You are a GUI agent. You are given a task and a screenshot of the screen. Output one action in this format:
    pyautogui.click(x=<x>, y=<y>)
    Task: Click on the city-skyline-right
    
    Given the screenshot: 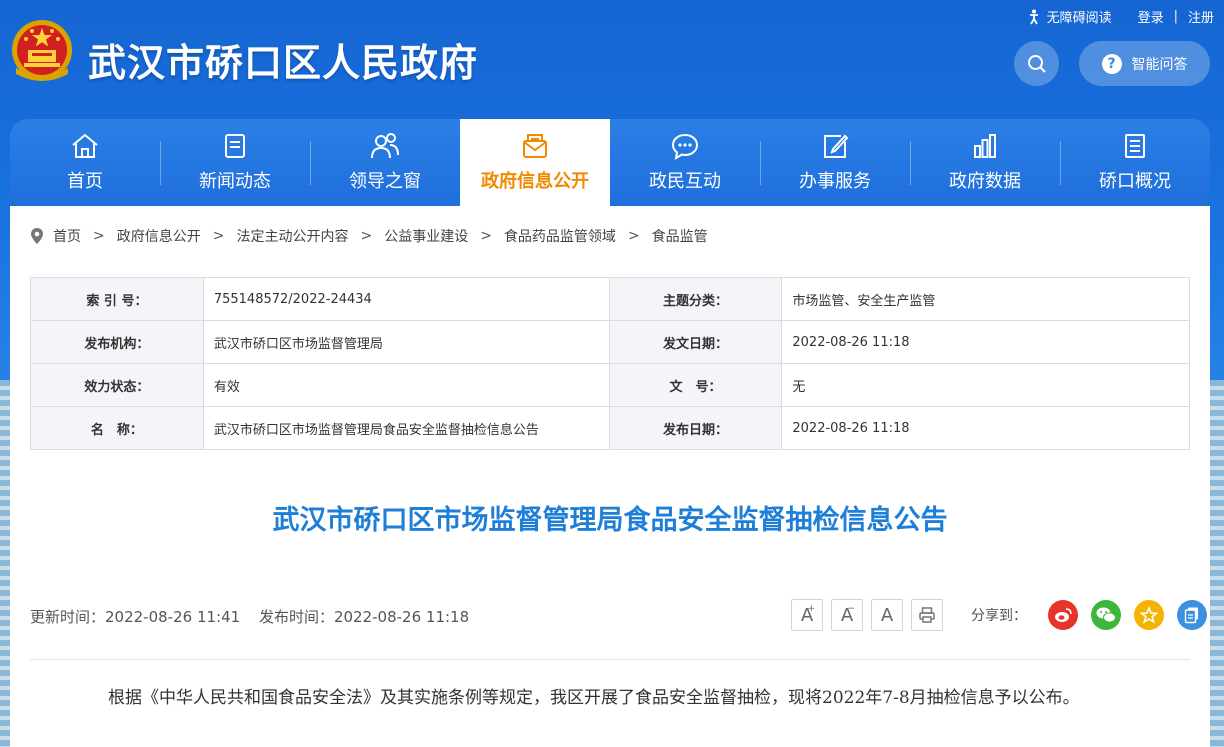 What is the action you would take?
    pyautogui.click(x=1217, y=563)
    